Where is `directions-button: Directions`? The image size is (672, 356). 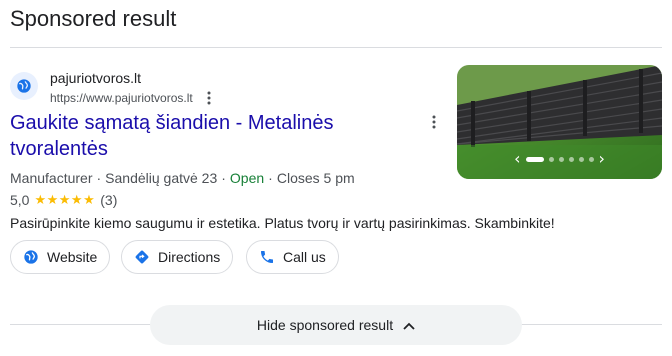 directions-button: Directions is located at coordinates (177, 257).